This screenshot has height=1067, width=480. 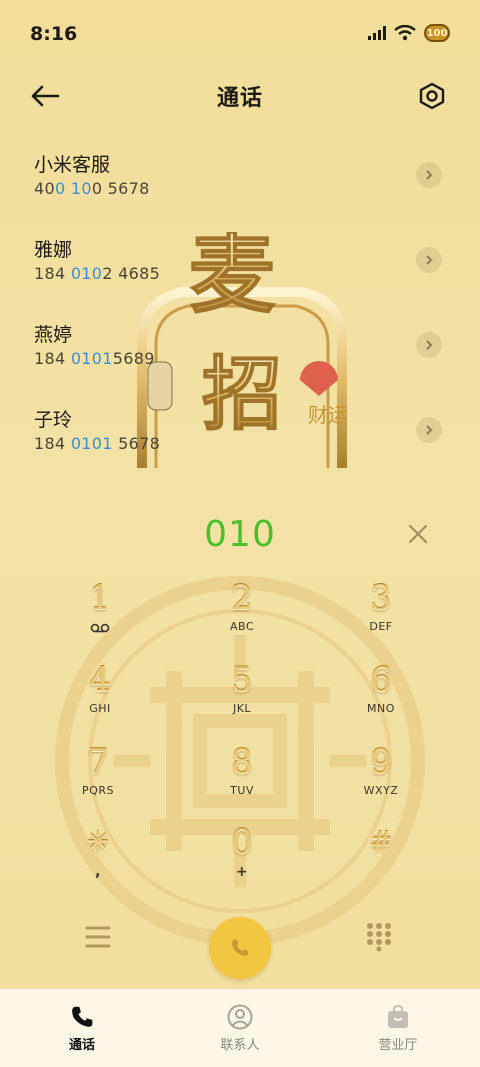 What do you see at coordinates (242, 708) in the screenshot?
I see `key-letters: JKL` at bounding box center [242, 708].